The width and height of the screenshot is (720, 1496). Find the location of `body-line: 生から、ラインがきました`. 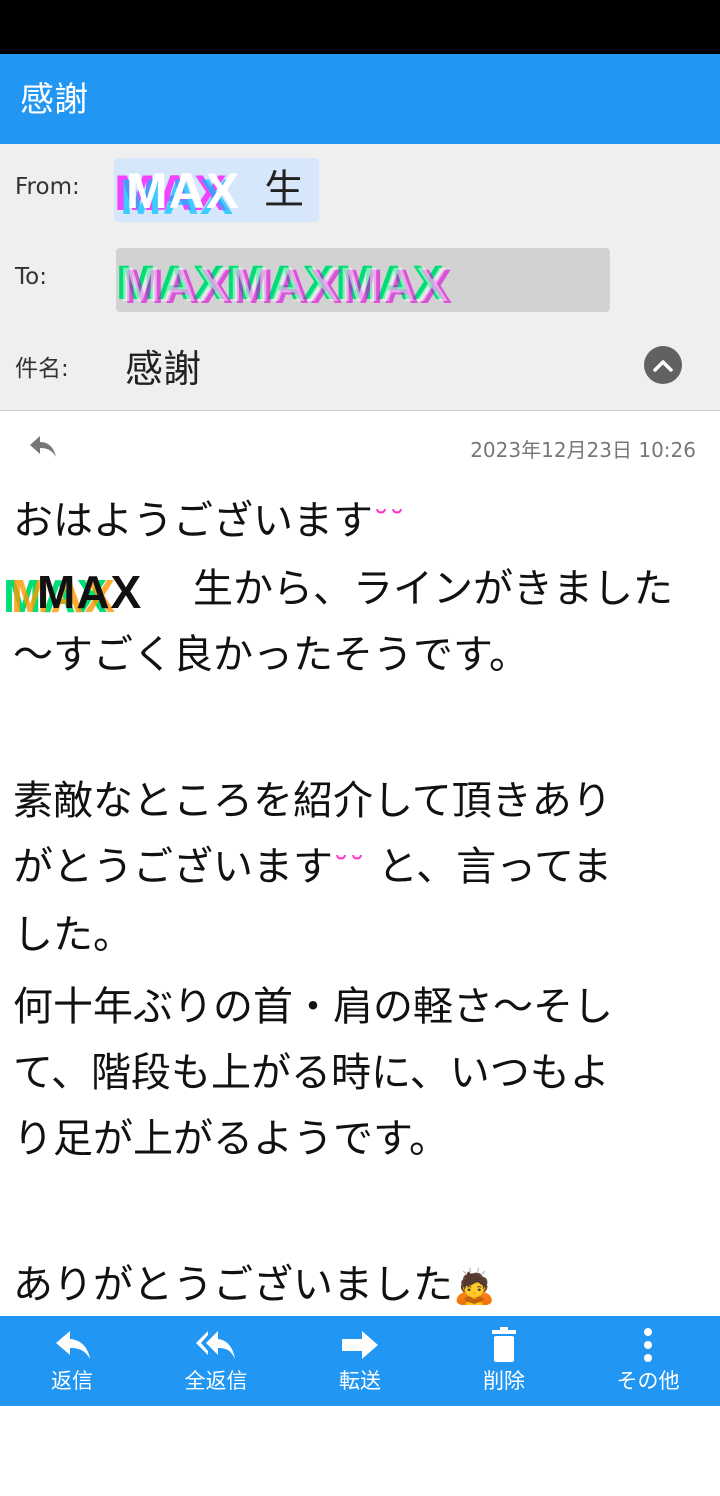

body-line: 生から、ラインがきました is located at coordinates (433, 589).